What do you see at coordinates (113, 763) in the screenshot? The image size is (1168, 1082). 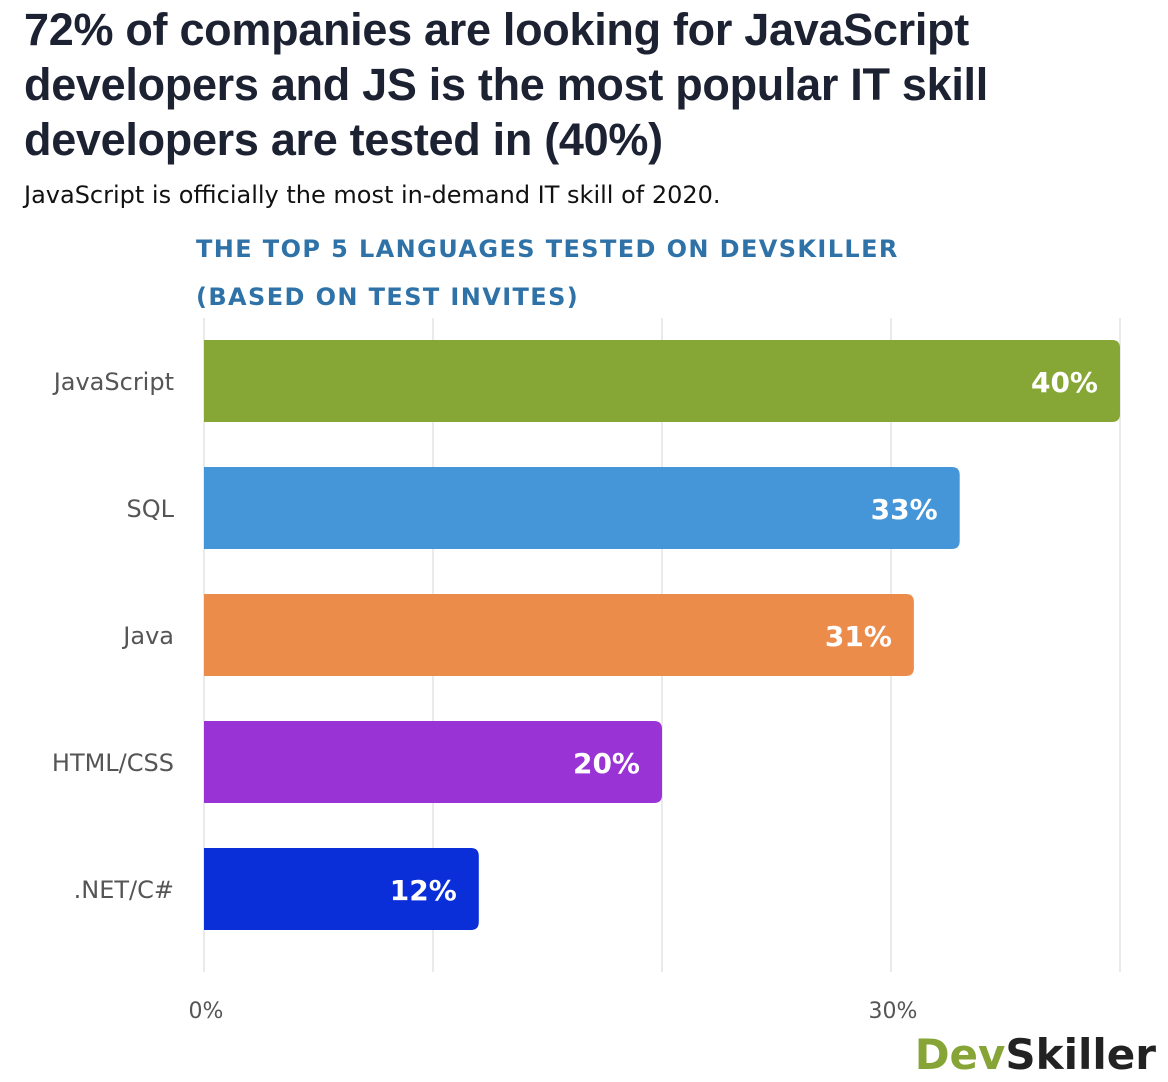 I see `category-label: HTML/CSS` at bounding box center [113, 763].